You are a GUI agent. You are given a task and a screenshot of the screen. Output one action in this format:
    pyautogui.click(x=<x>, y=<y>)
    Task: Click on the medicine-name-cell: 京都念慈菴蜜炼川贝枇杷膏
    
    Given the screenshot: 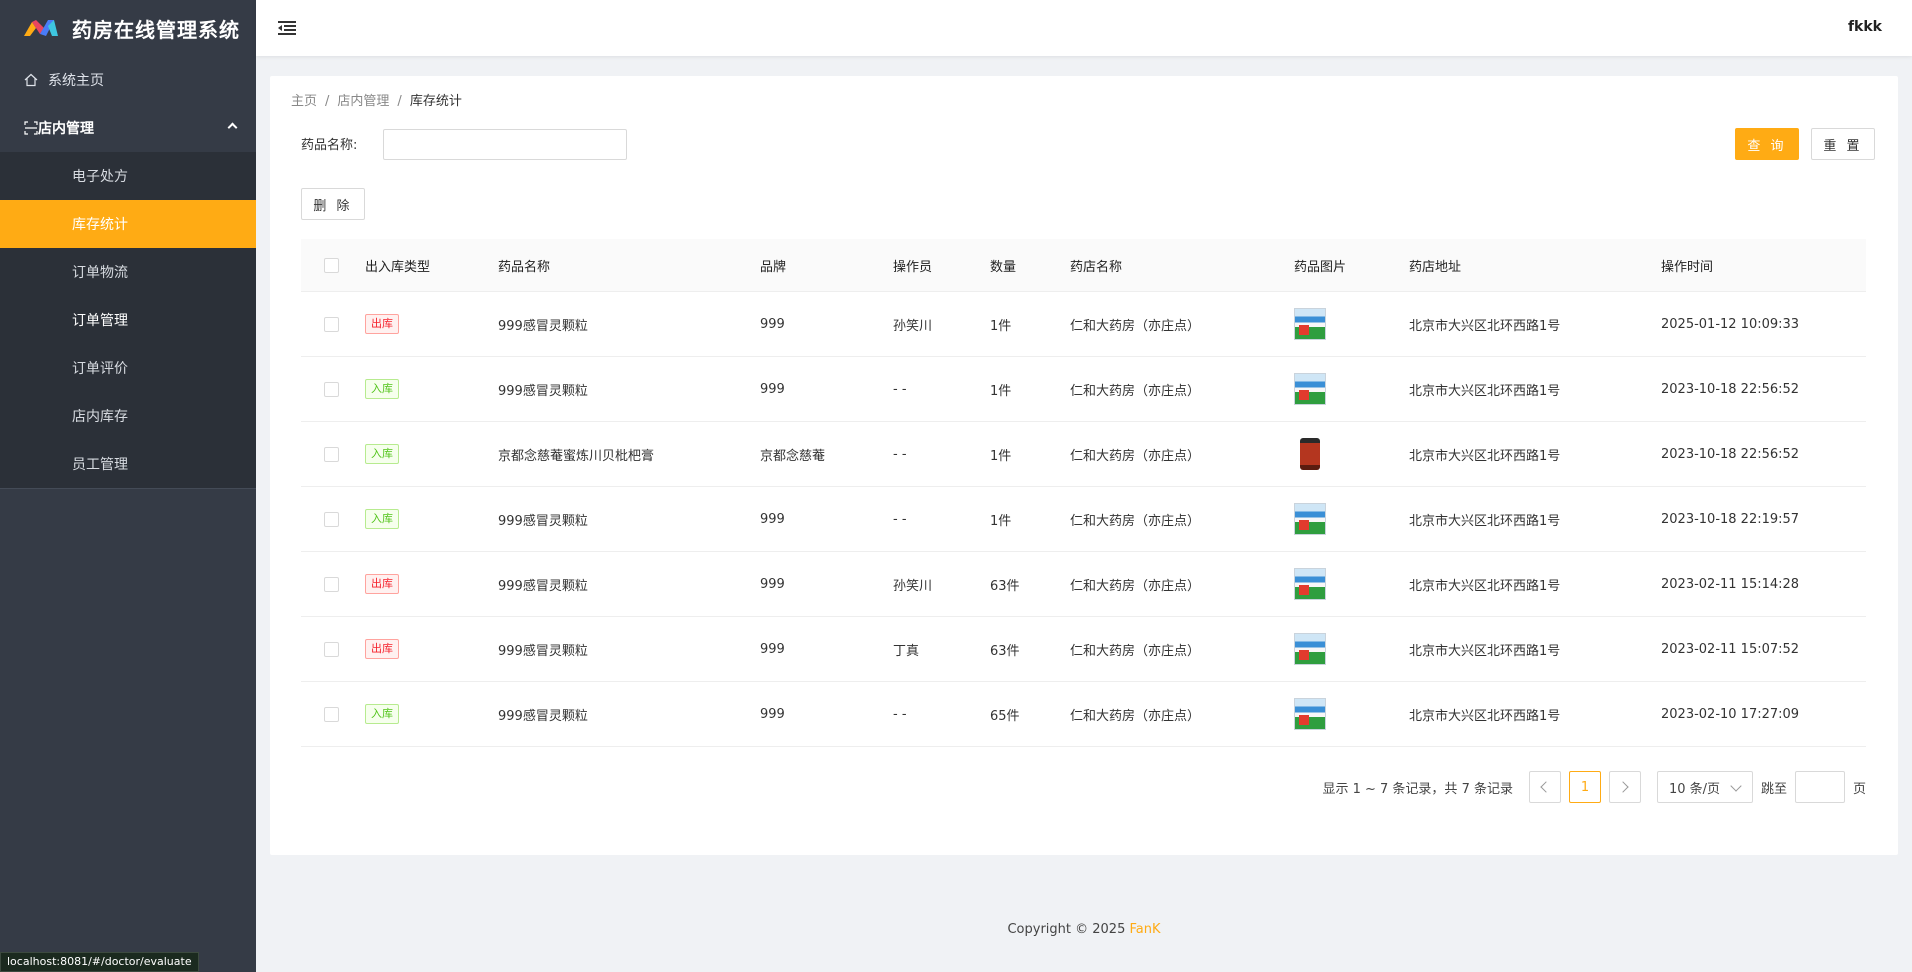 What is the action you would take?
    pyautogui.click(x=576, y=456)
    